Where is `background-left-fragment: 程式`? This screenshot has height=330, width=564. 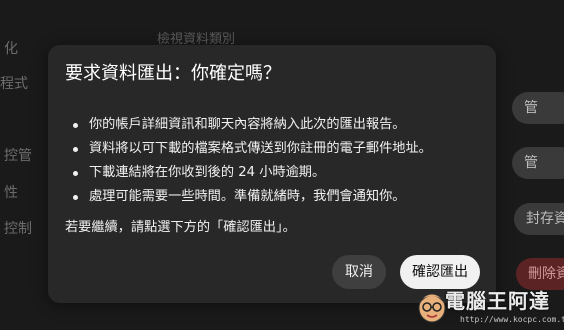 background-left-fragment: 程式 is located at coordinates (14, 84).